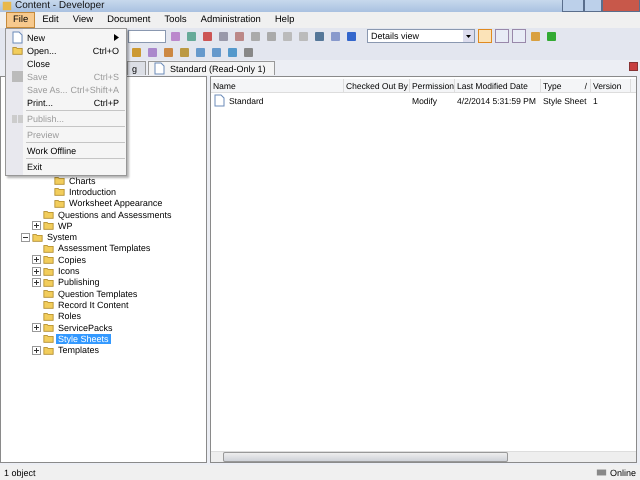 Image resolution: width=640 pixels, height=480 pixels. What do you see at coordinates (231, 20) in the screenshot?
I see `menu-item: Administration` at bounding box center [231, 20].